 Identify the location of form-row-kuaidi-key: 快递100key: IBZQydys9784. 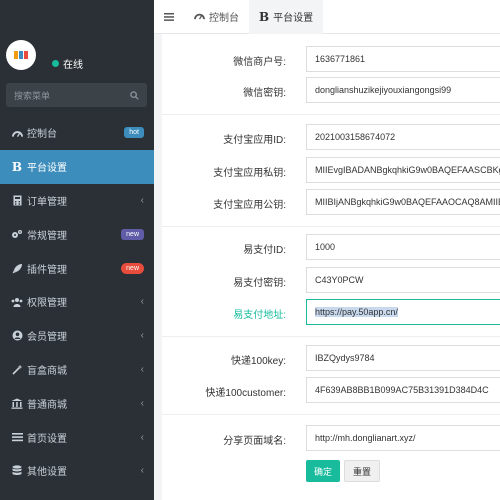
(331, 358).